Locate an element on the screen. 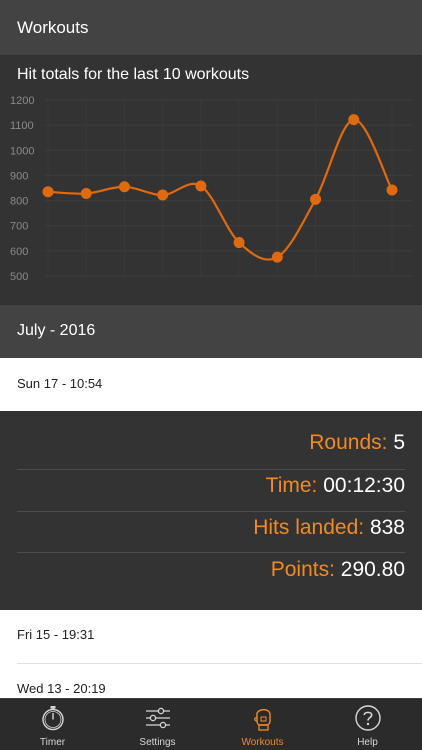  workout-row: Sun 17 - 10:54 is located at coordinates (211, 384).